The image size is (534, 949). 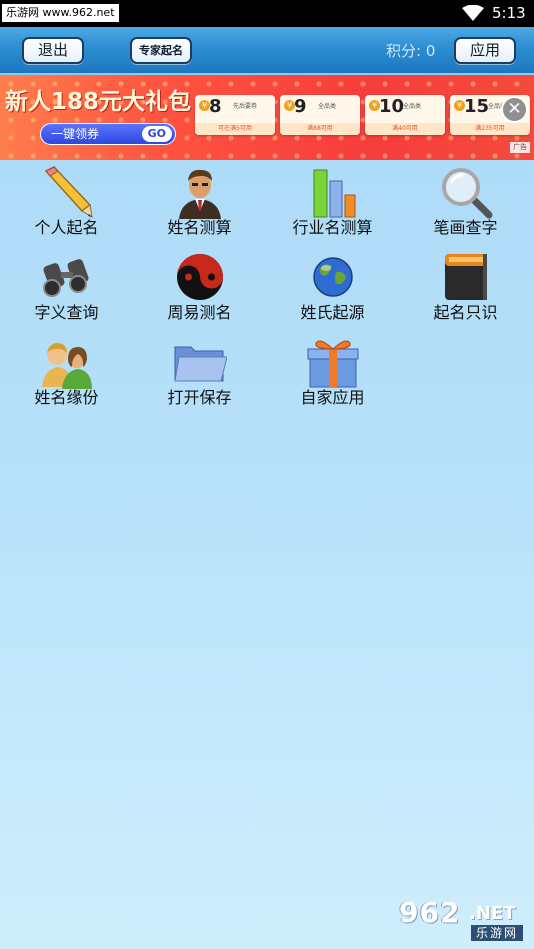 What do you see at coordinates (497, 933) in the screenshot?
I see `watermark-cn: 乐游网` at bounding box center [497, 933].